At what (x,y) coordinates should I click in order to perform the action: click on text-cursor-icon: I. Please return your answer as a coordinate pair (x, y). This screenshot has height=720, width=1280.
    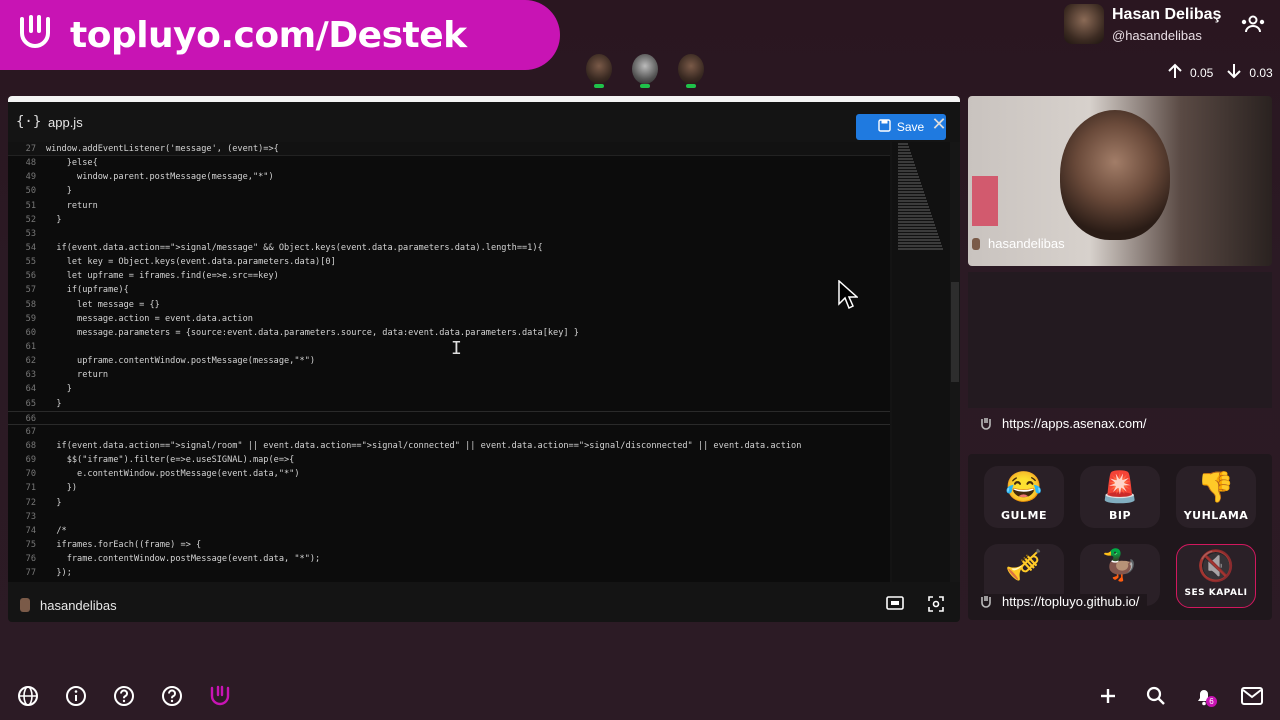
    Looking at the image, I should click on (456, 348).